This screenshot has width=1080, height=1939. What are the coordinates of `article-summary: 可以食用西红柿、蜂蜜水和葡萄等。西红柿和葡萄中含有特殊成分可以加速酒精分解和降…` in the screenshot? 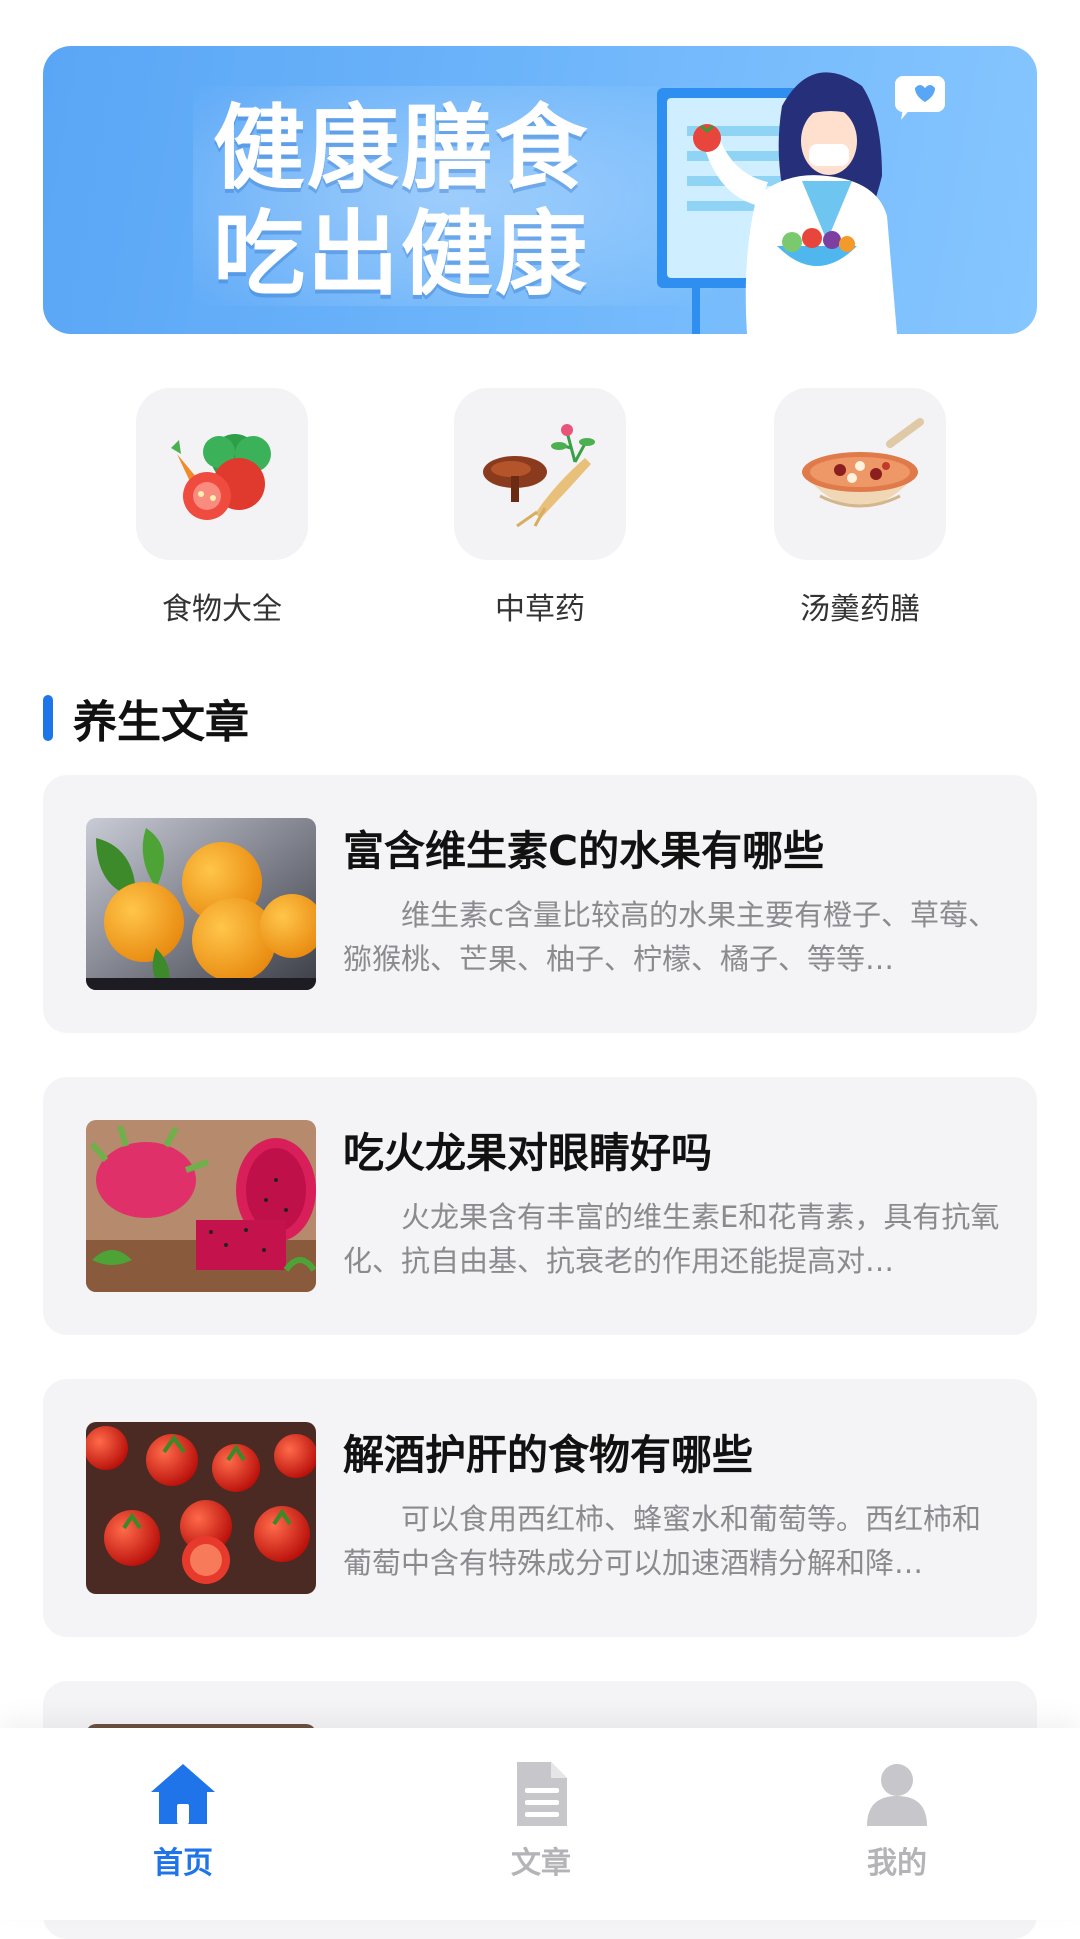 It's located at (662, 1541).